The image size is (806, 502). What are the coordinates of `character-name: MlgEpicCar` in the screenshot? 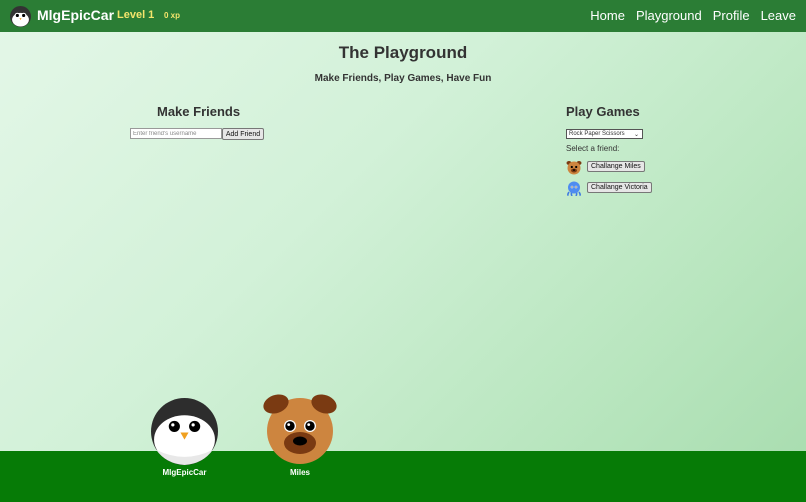 It's located at (184, 472).